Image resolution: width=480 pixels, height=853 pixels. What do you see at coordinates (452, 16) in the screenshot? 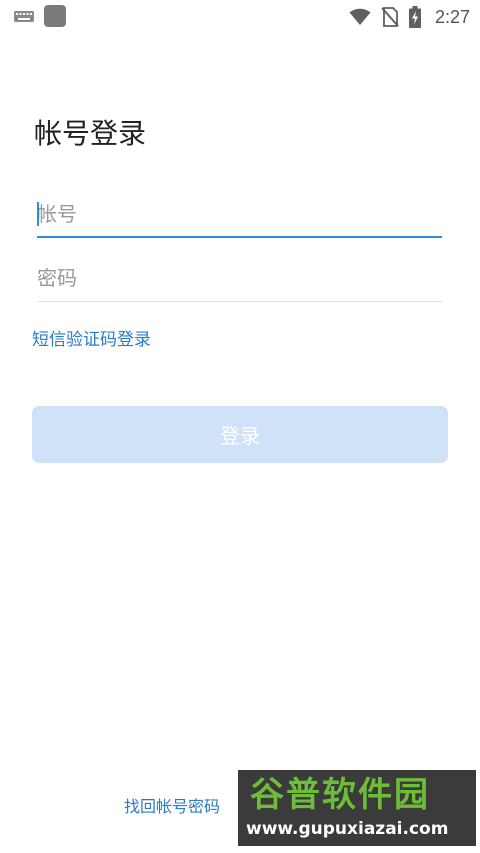
I see `status-time: 2:27` at bounding box center [452, 16].